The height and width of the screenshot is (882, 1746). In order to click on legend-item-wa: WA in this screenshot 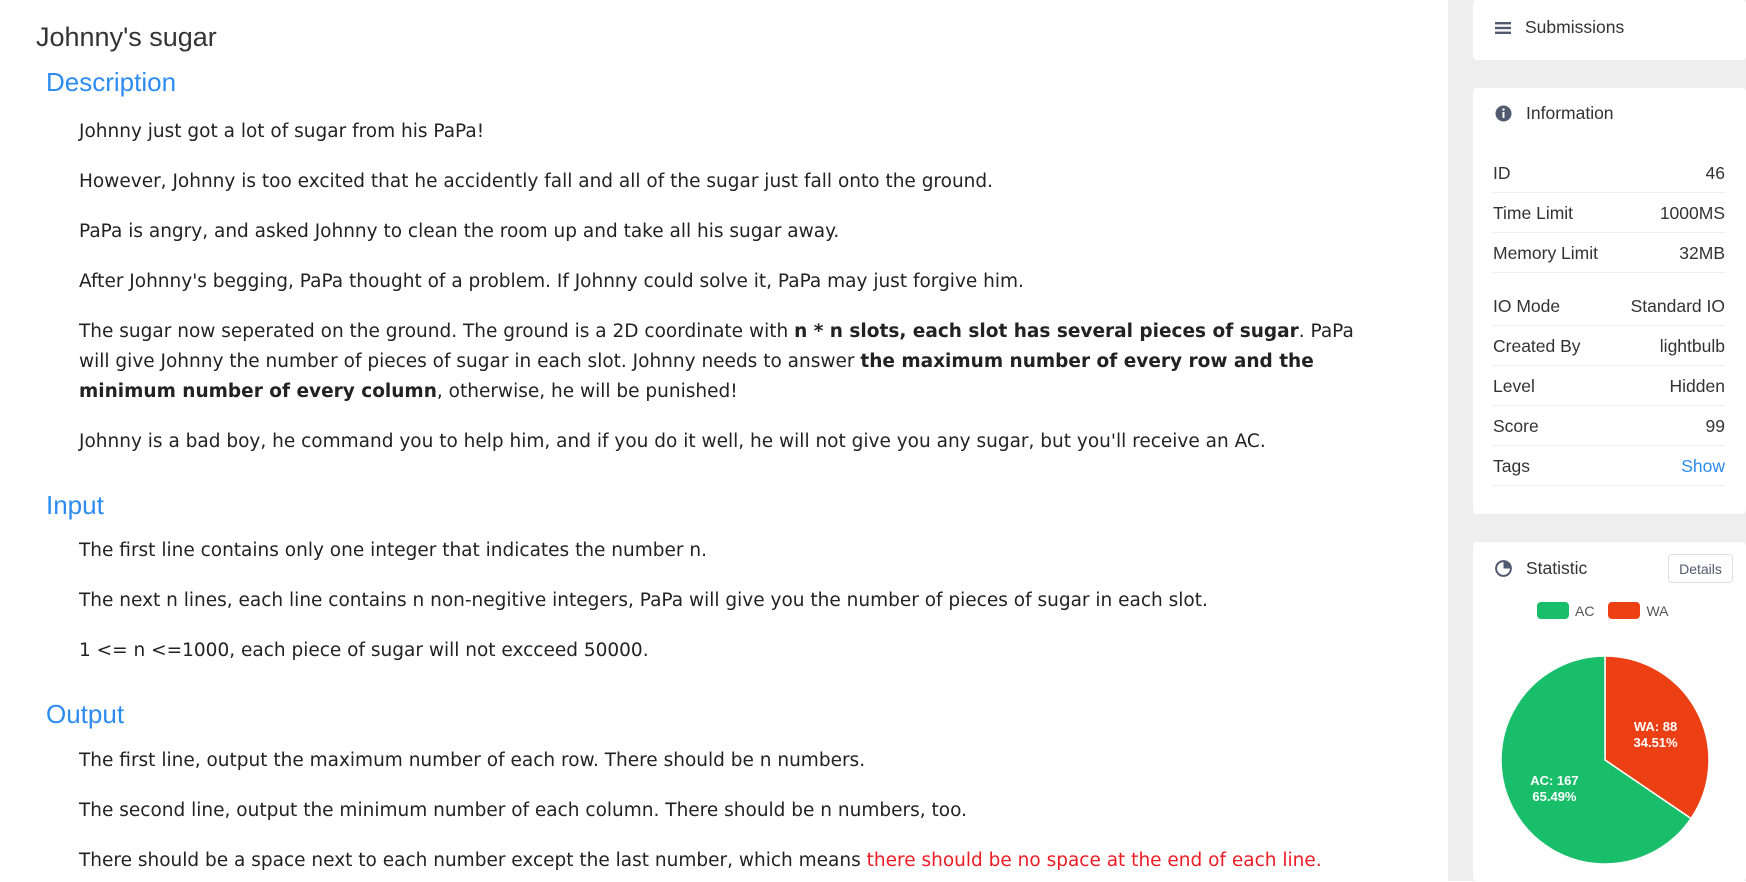, I will do `click(1638, 610)`.